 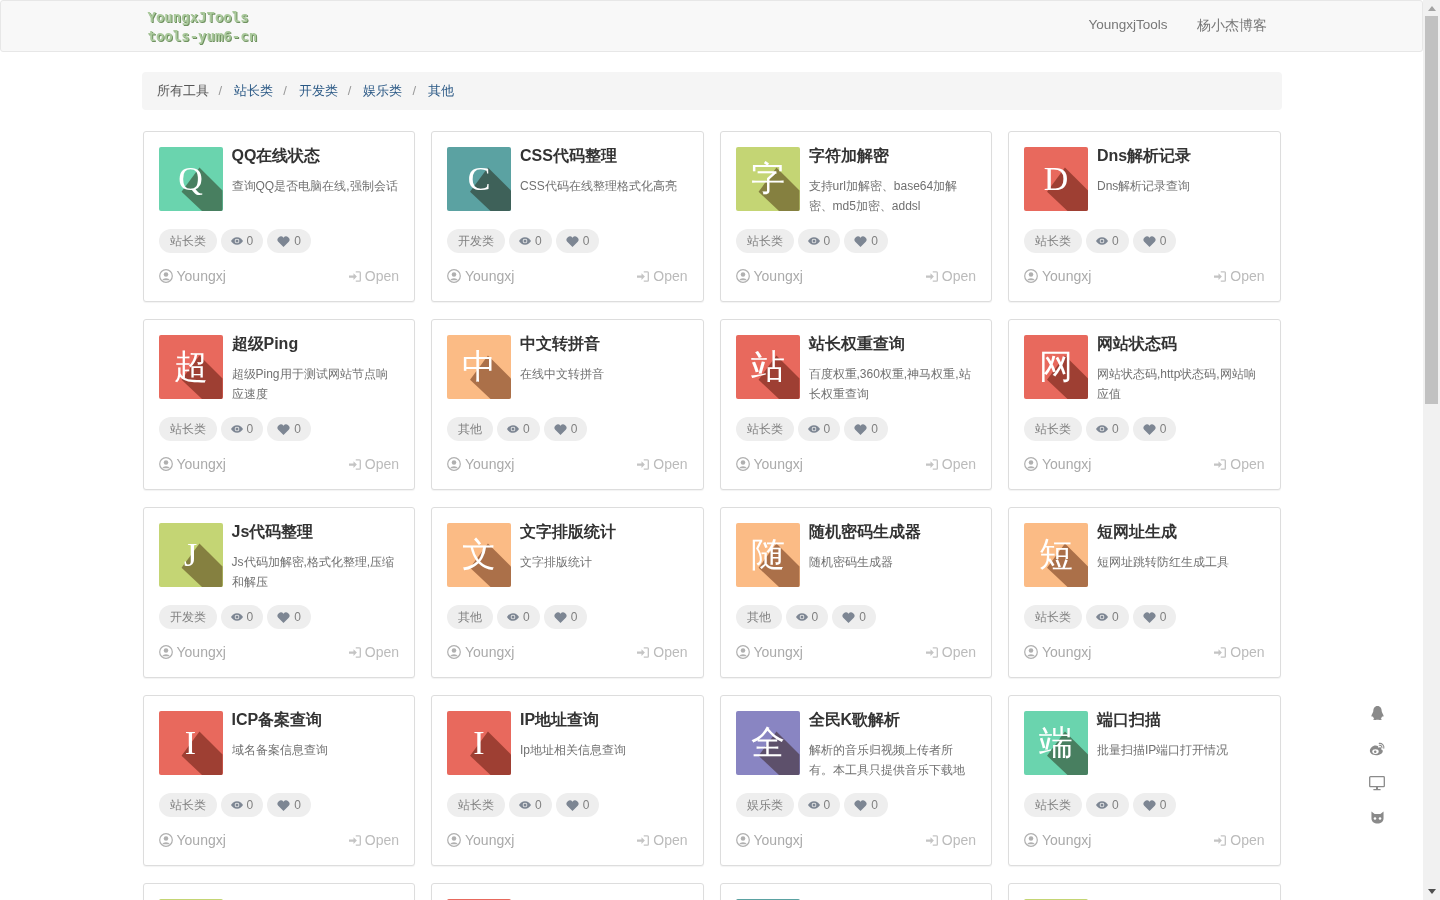 I want to click on tool-title: 全民K歌解析, so click(x=855, y=720).